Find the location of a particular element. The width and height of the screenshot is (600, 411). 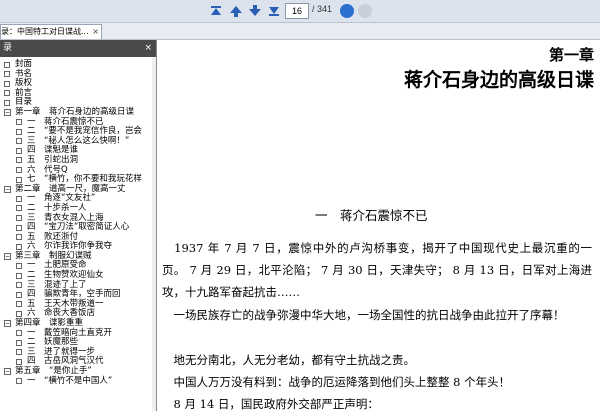

tab-strip: 录：中国特工对日谍战... × is located at coordinates (300, 31).